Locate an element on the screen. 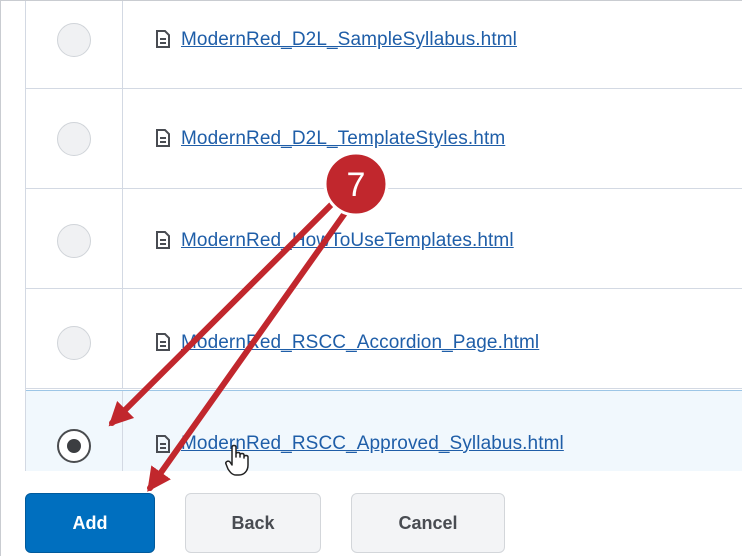  file-link: ModernRed_D2L_SampleSyllabus.html is located at coordinates (349, 40).